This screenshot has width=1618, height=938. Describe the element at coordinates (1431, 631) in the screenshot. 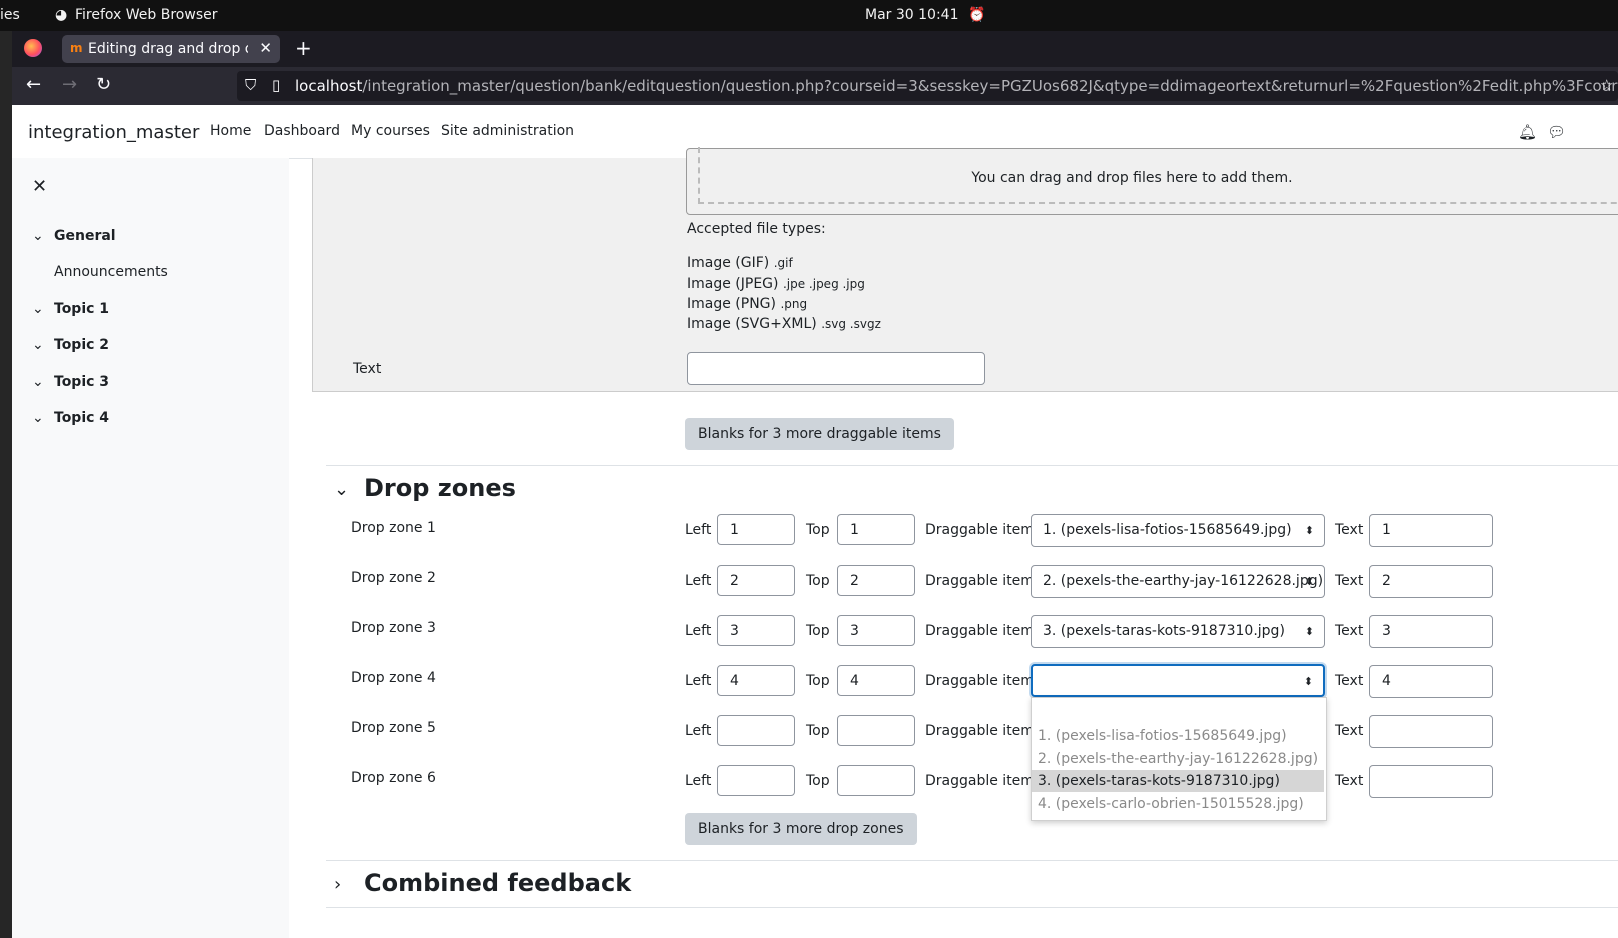

I see `text-input: 3` at that location.